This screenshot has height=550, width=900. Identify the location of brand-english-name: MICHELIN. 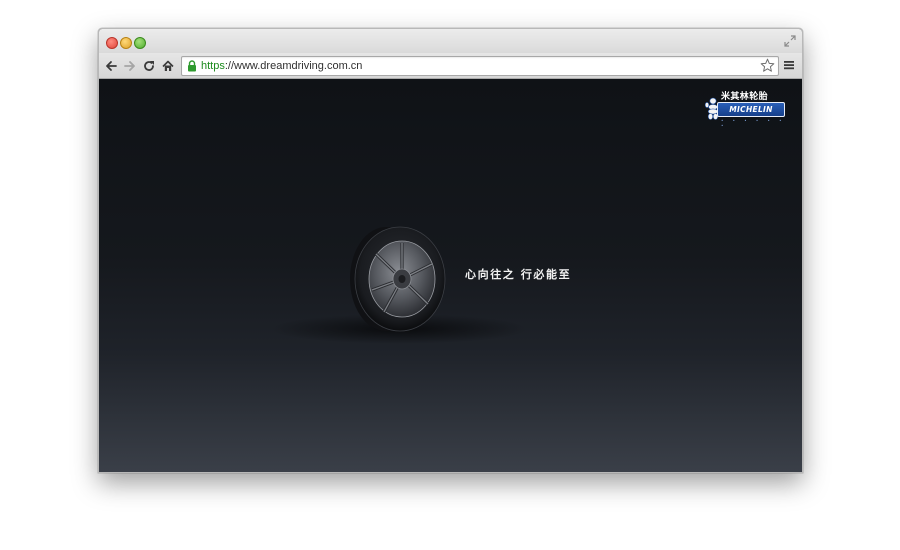
(751, 109).